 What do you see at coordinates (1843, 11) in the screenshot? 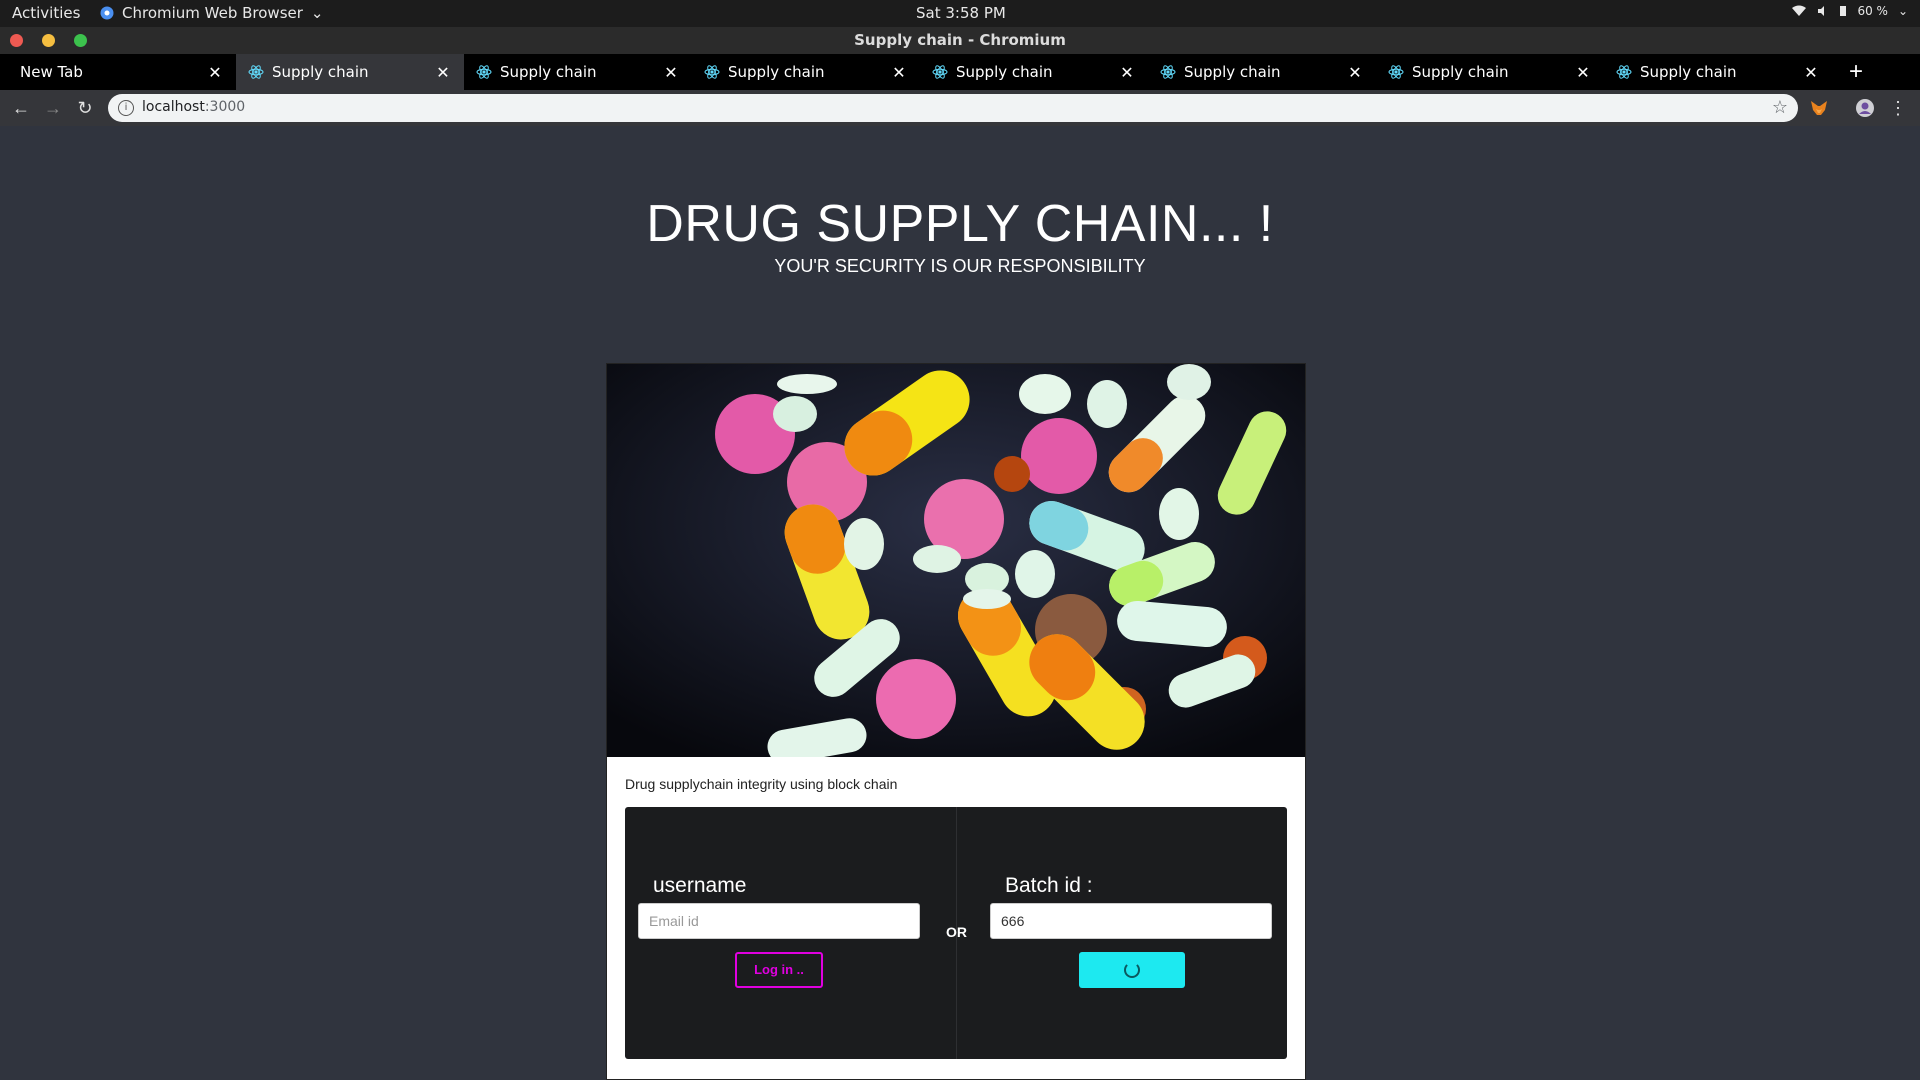
I see `battery-icon` at bounding box center [1843, 11].